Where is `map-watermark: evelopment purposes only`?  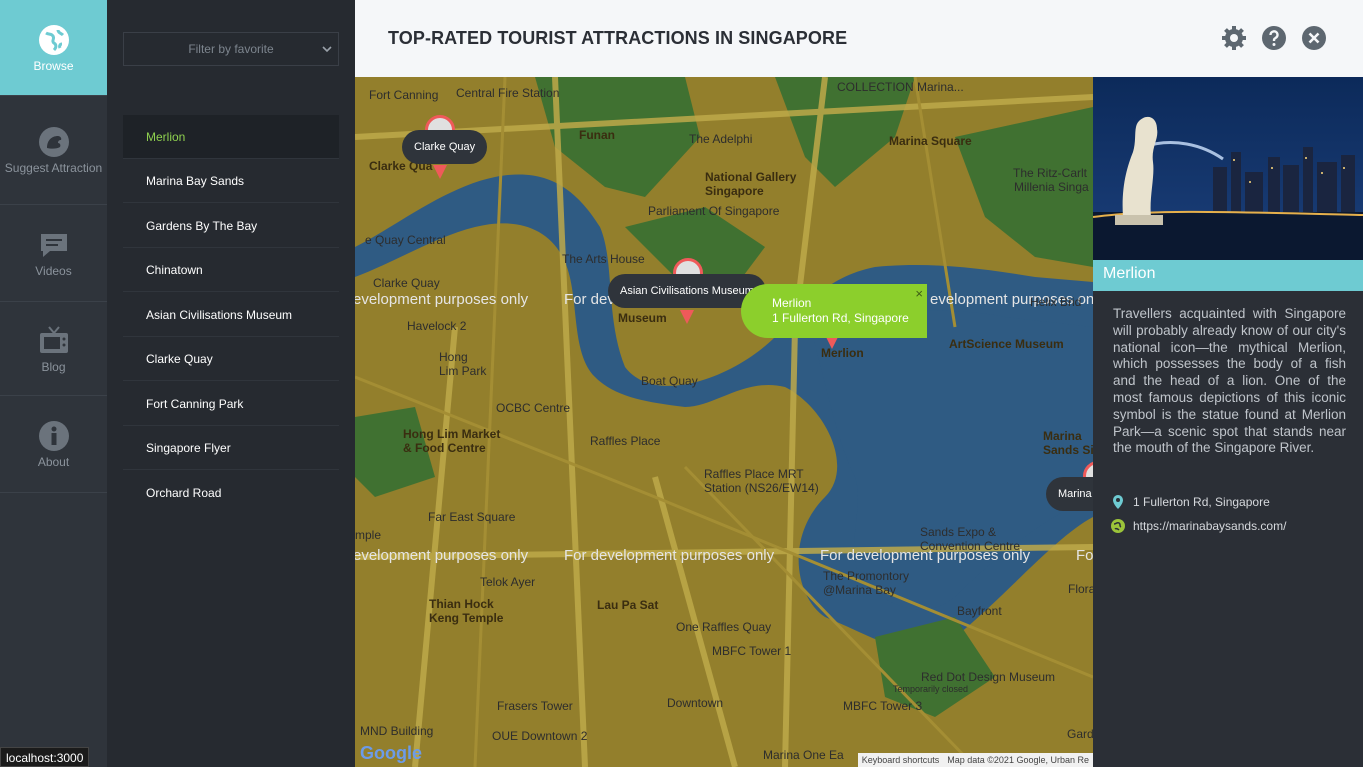 map-watermark: evelopment purposes only is located at coordinates (442, 555).